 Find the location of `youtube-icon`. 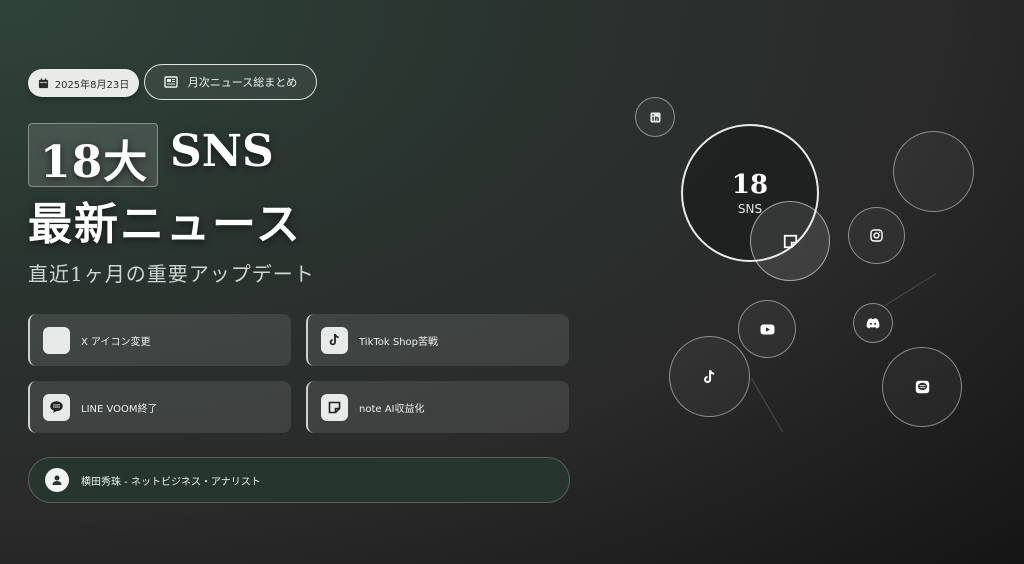

youtube-icon is located at coordinates (767, 329).